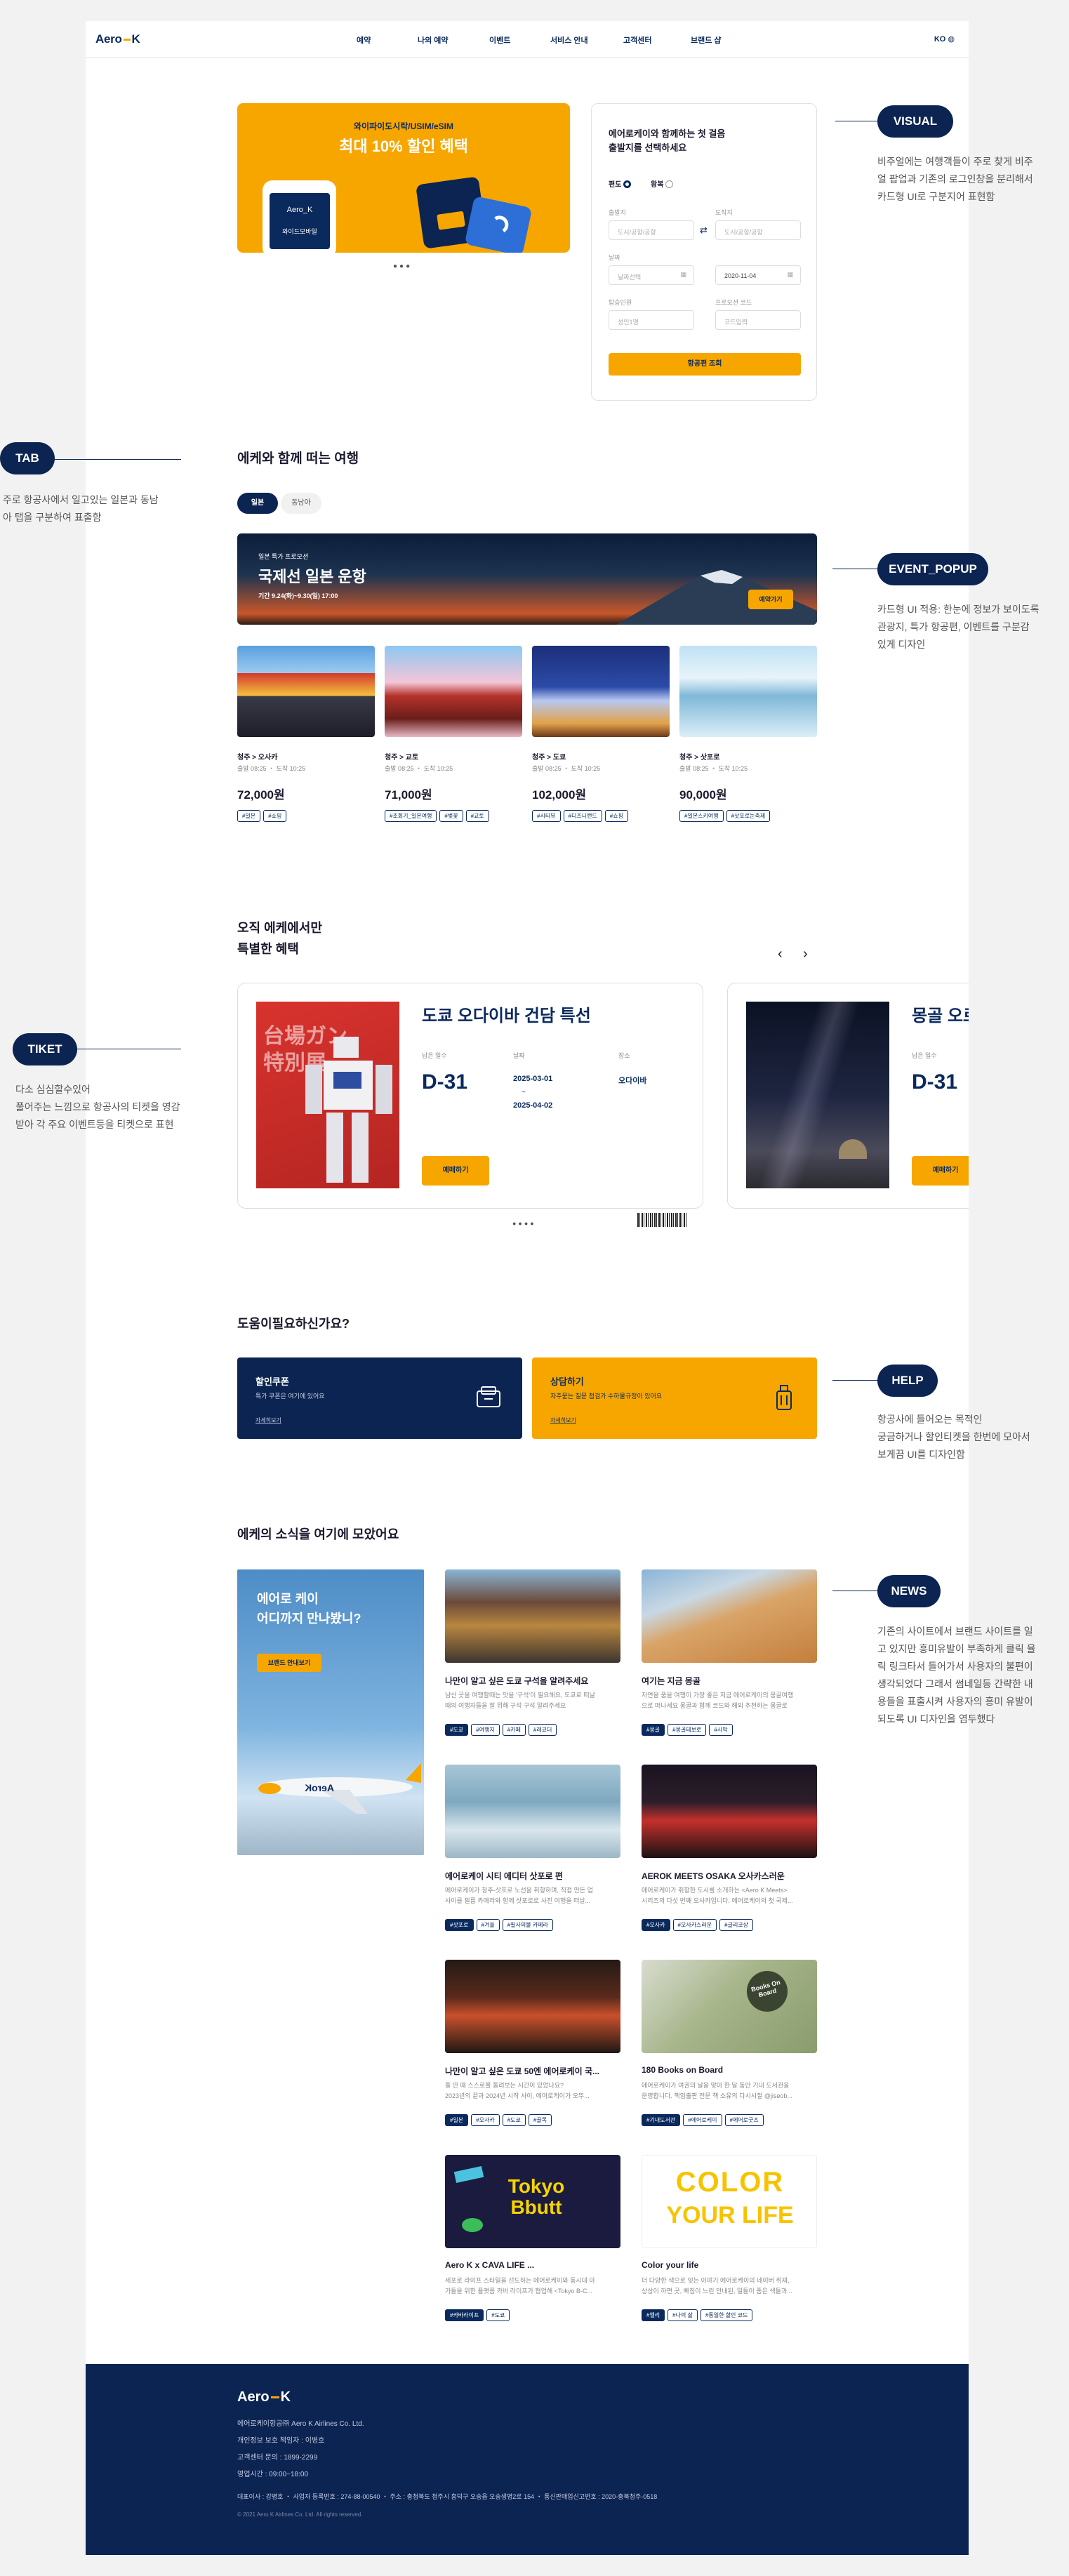 Image resolution: width=1069 pixels, height=2576 pixels. Describe the element at coordinates (312, 577) in the screenshot. I see `event-title: 국제선 일본 운항` at that location.